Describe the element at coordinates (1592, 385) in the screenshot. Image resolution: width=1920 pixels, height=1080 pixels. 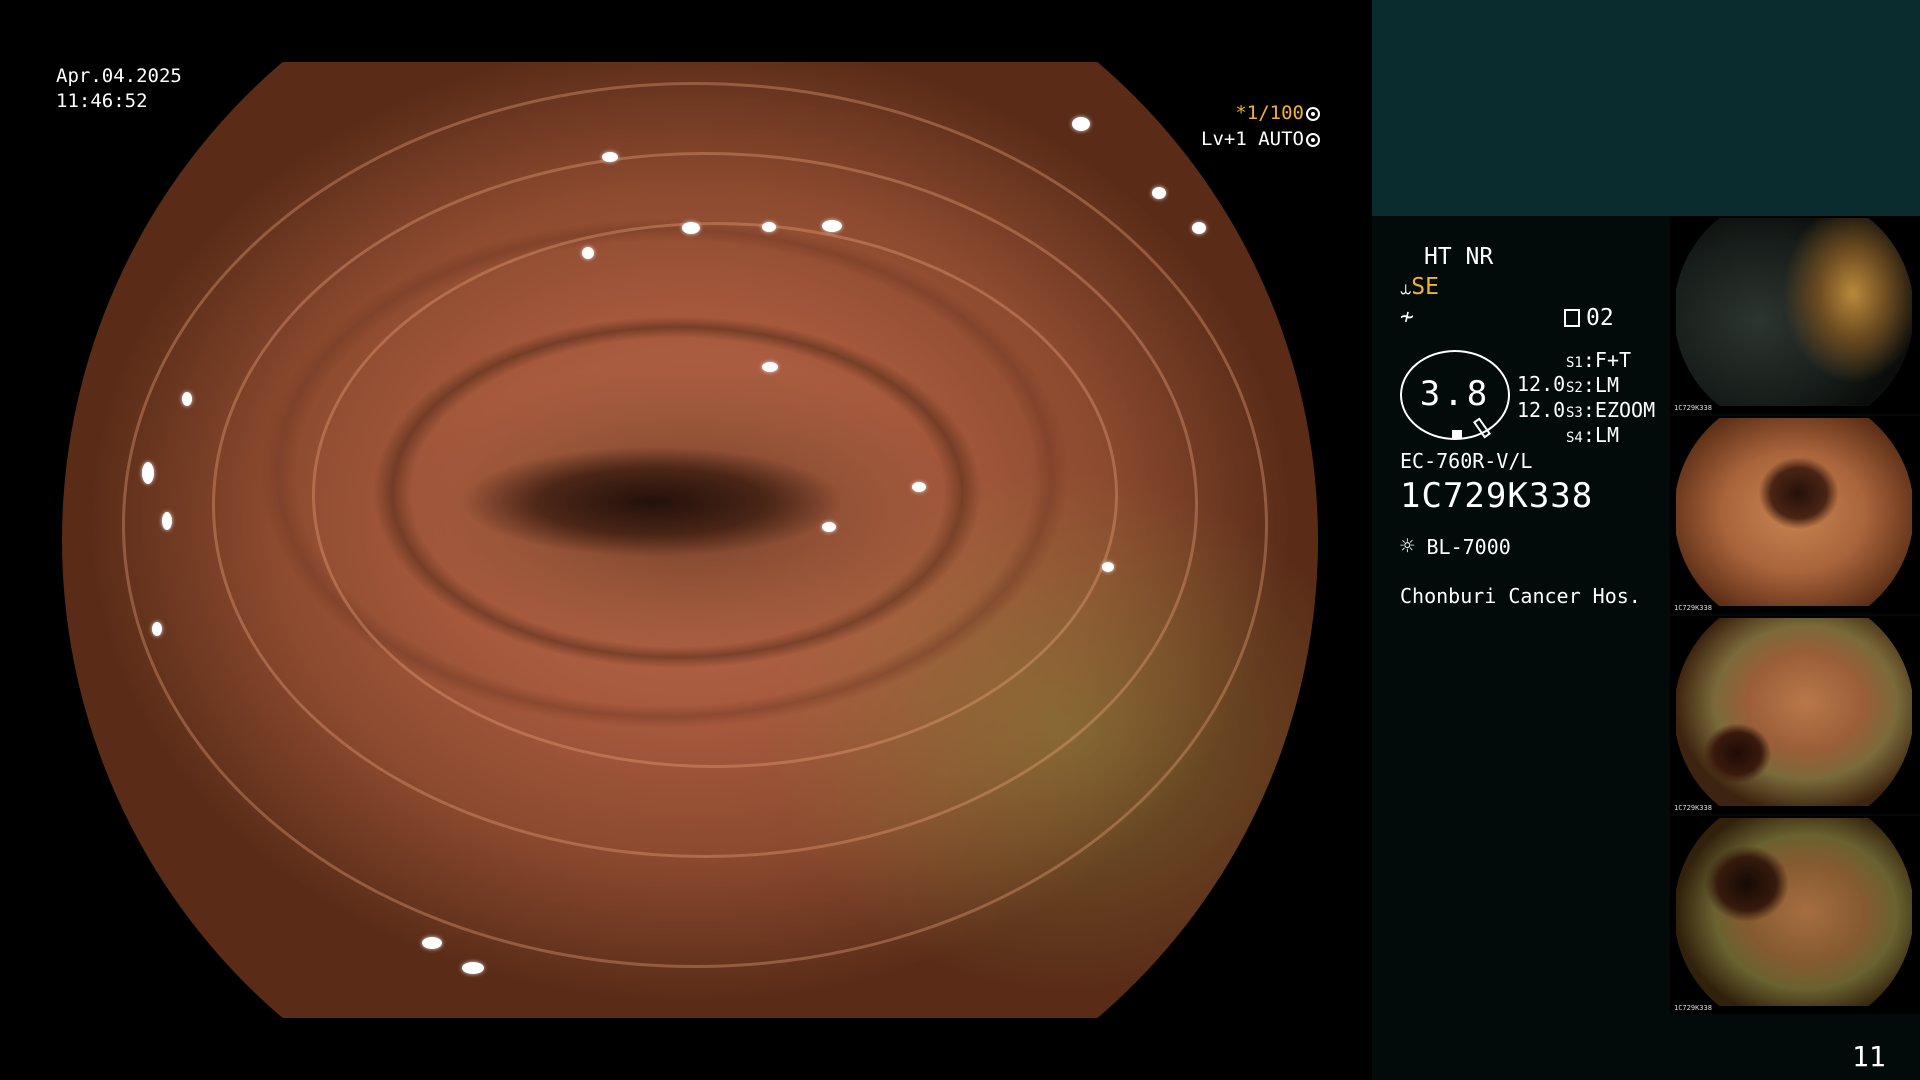
I see `switch-row: S2:LM` at that location.